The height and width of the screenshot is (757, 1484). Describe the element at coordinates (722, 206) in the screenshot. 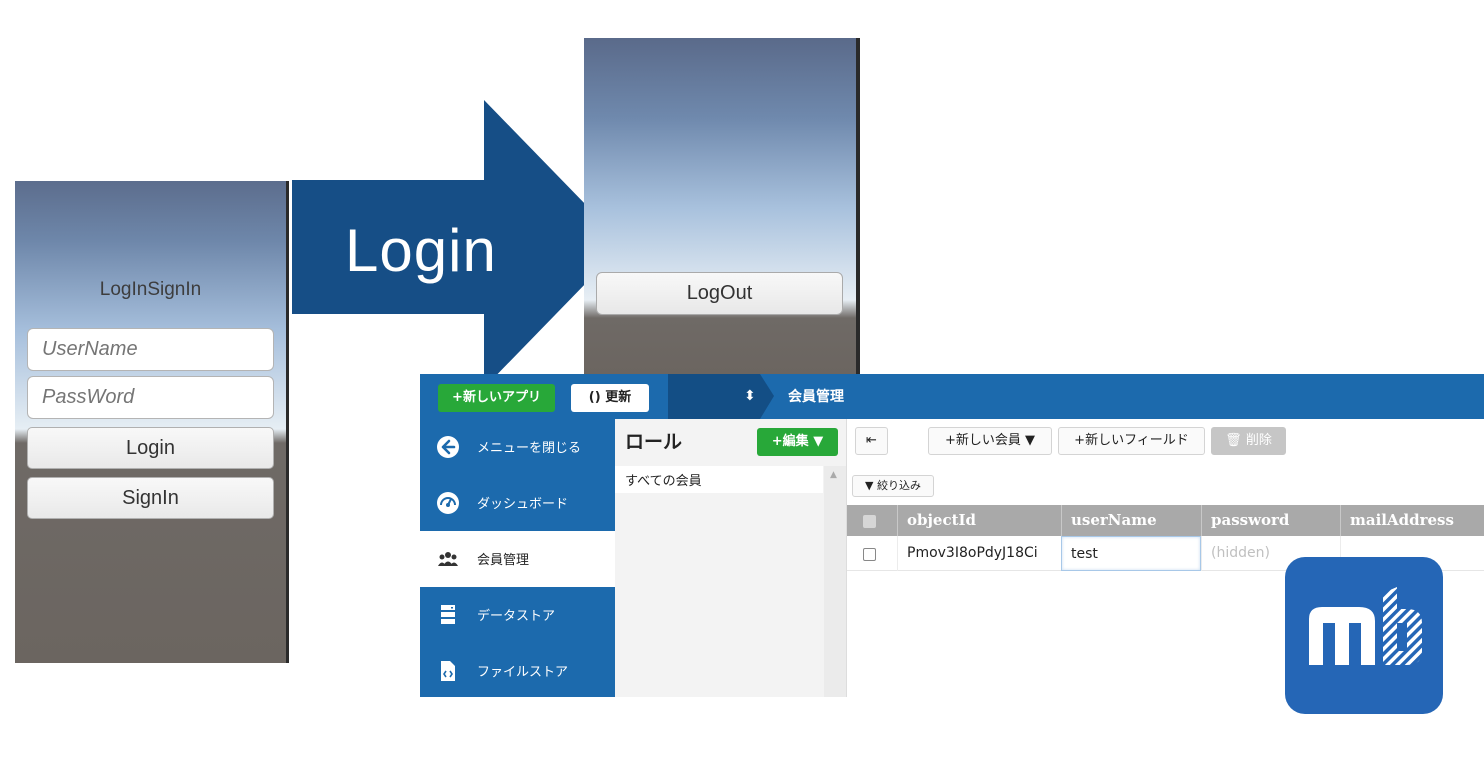

I see `logout-screen: LogOut` at that location.